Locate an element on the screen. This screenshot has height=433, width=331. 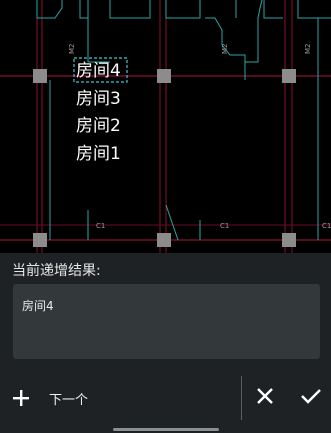
tag-m2-c: M2 is located at coordinates (308, 49).